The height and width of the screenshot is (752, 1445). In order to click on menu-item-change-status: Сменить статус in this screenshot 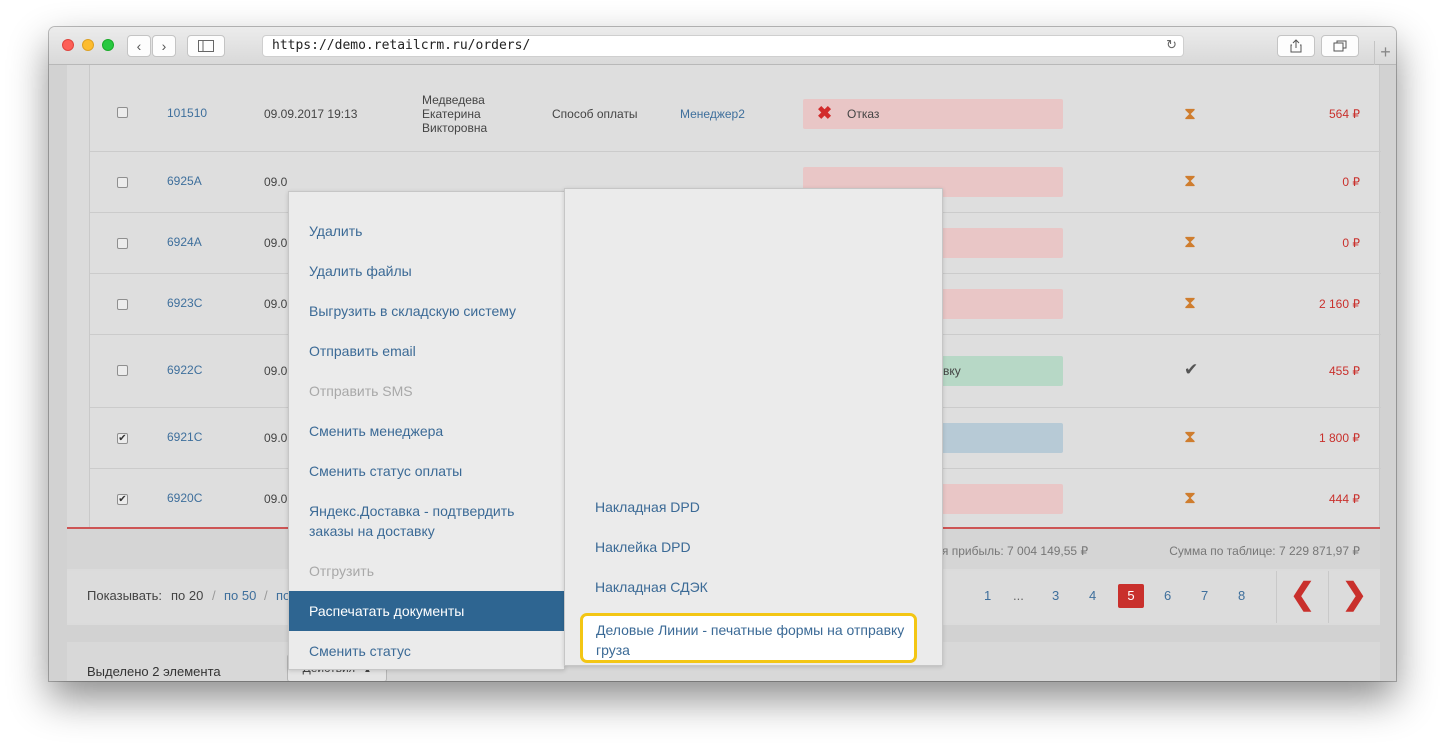, I will do `click(426, 651)`.